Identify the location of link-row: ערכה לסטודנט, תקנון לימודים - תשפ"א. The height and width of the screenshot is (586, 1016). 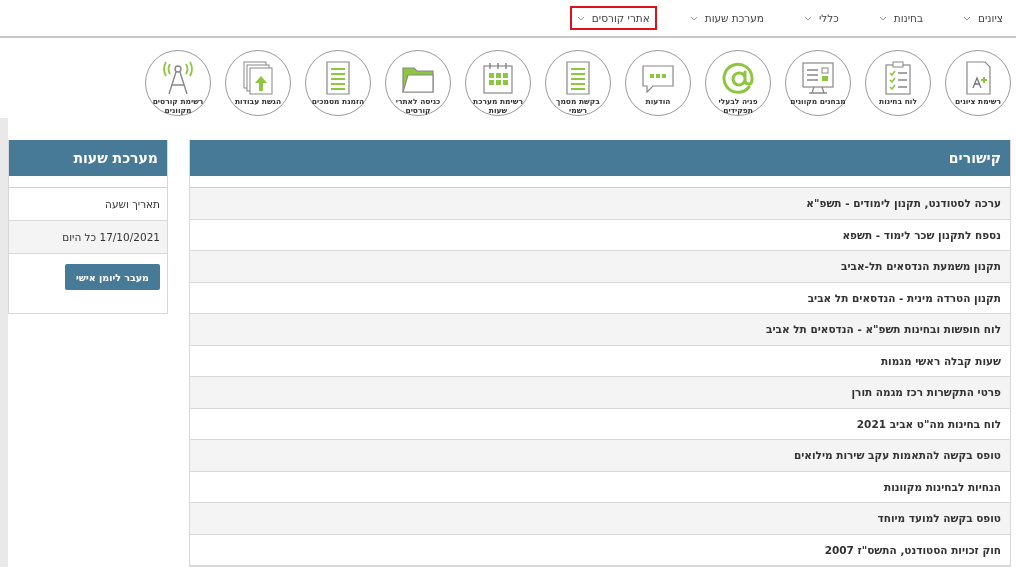
(600, 204).